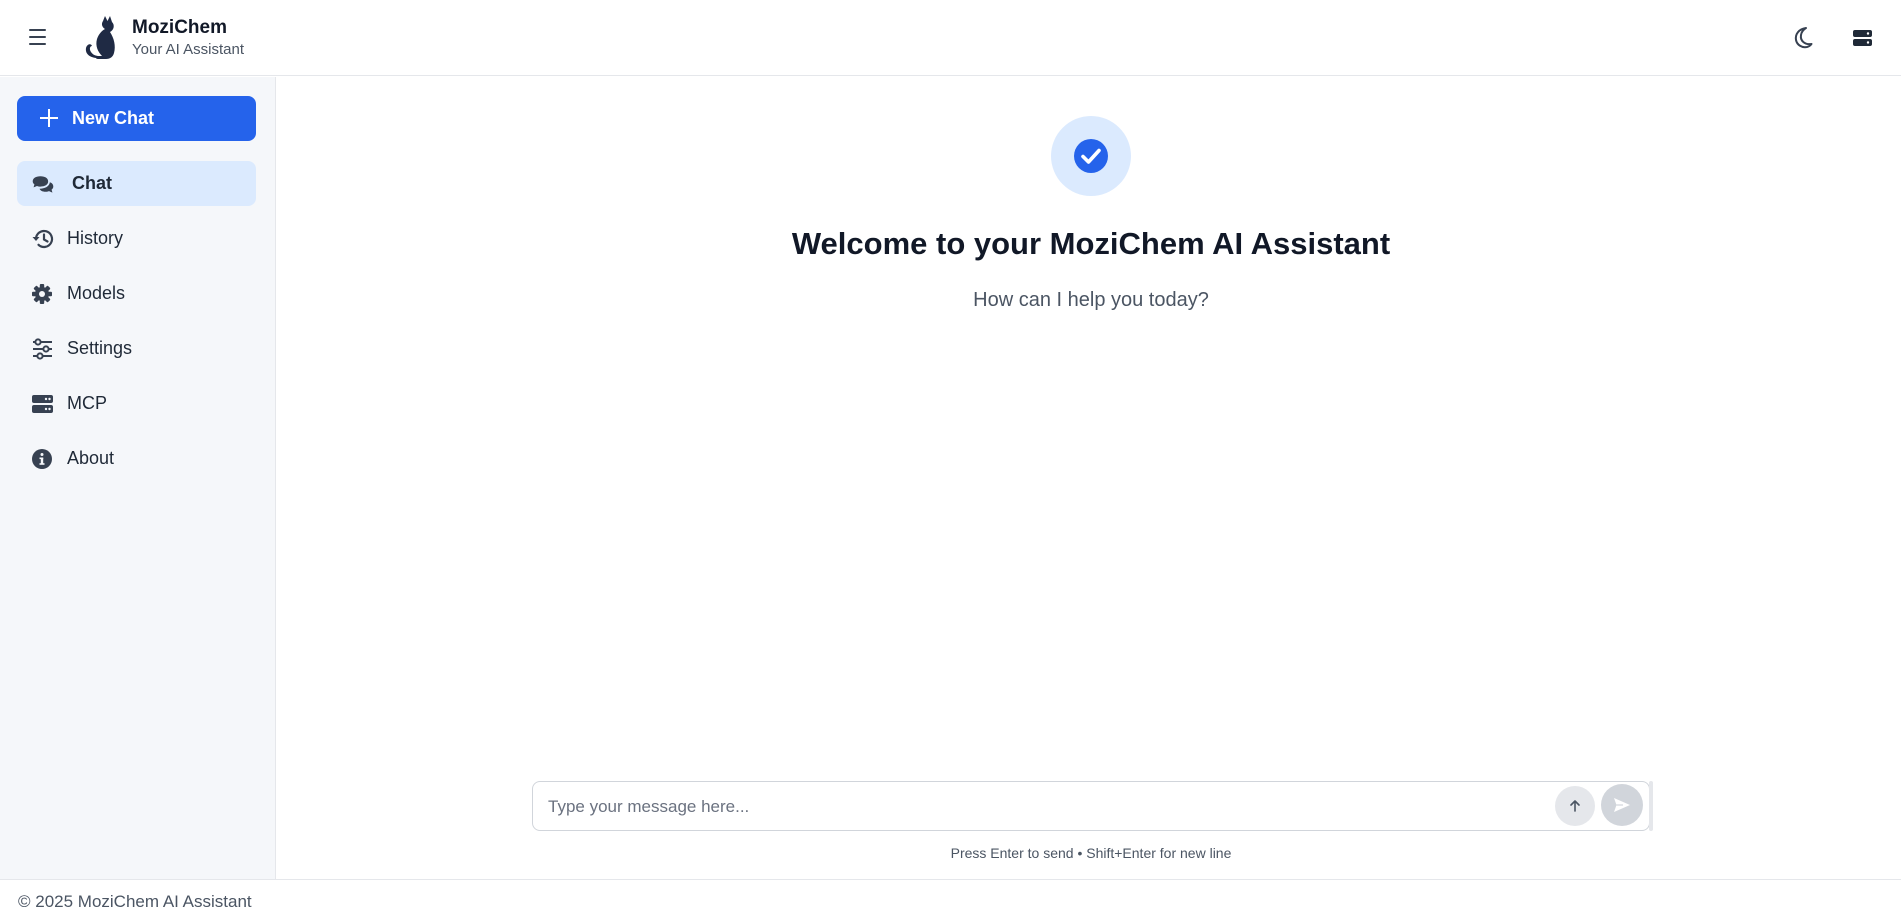 The image size is (1901, 920). I want to click on upload-button, so click(1575, 806).